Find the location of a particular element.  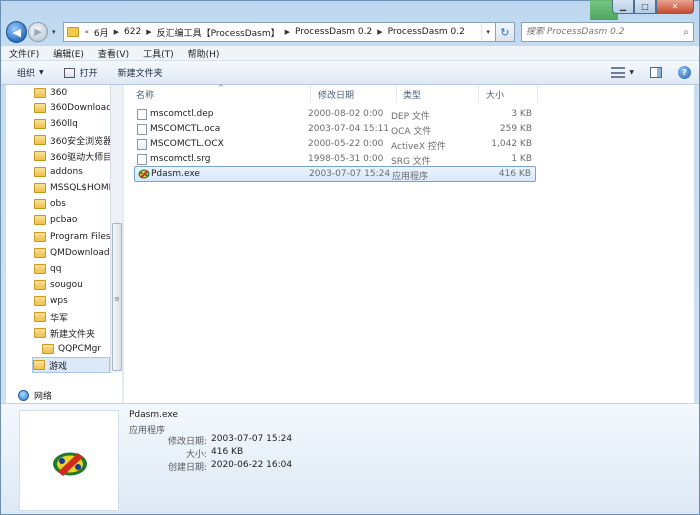

sidebar-item-label: 网络 is located at coordinates (43, 397).